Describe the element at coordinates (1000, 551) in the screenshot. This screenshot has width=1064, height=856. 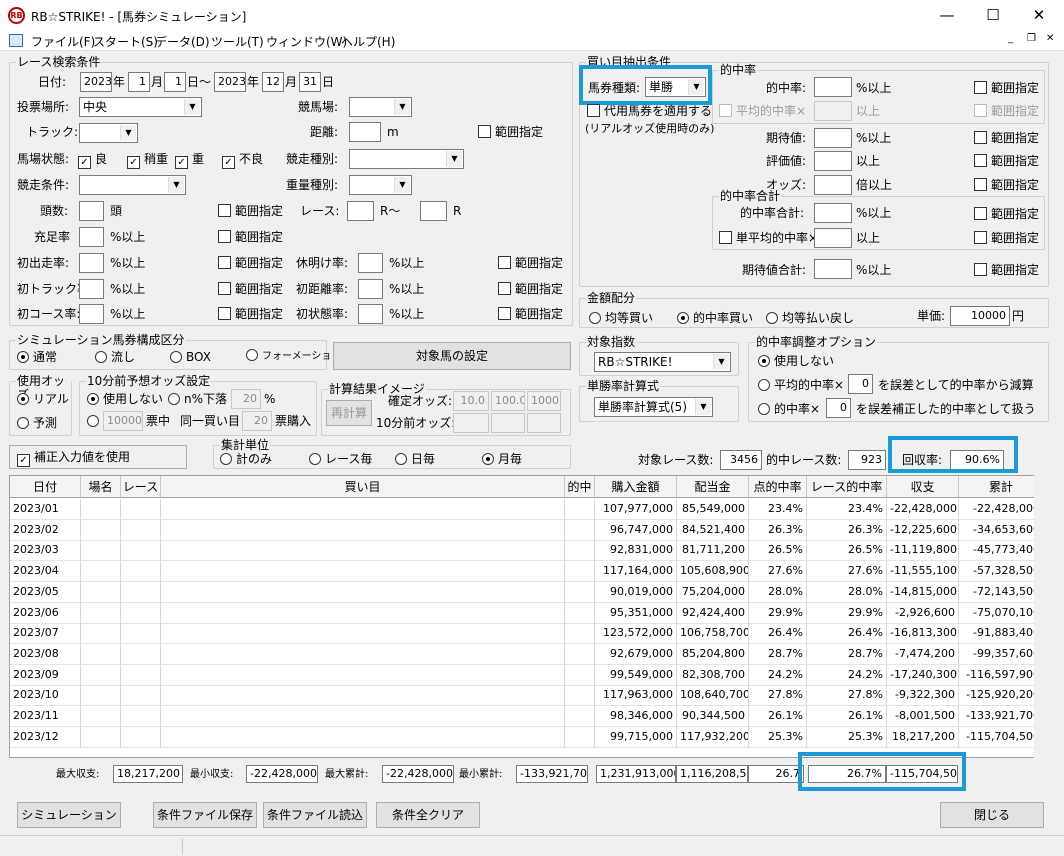
I see `table-cell: -45,773,400` at that location.